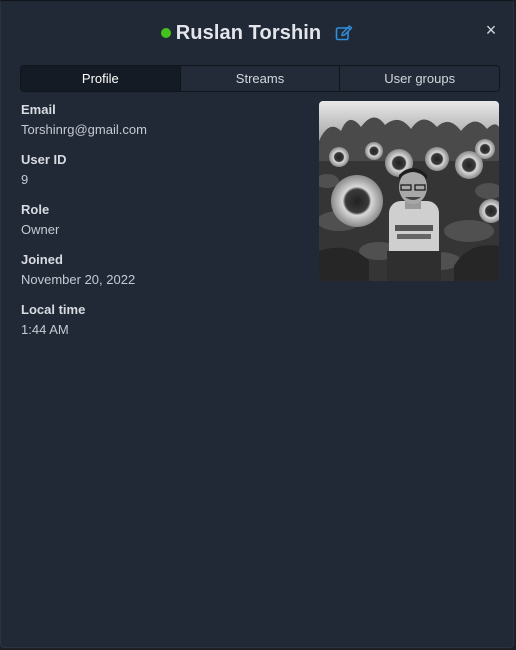 The width and height of the screenshot is (516, 650). What do you see at coordinates (84, 327) in the screenshot?
I see `field-local-time: Local time 1:44 AM` at bounding box center [84, 327].